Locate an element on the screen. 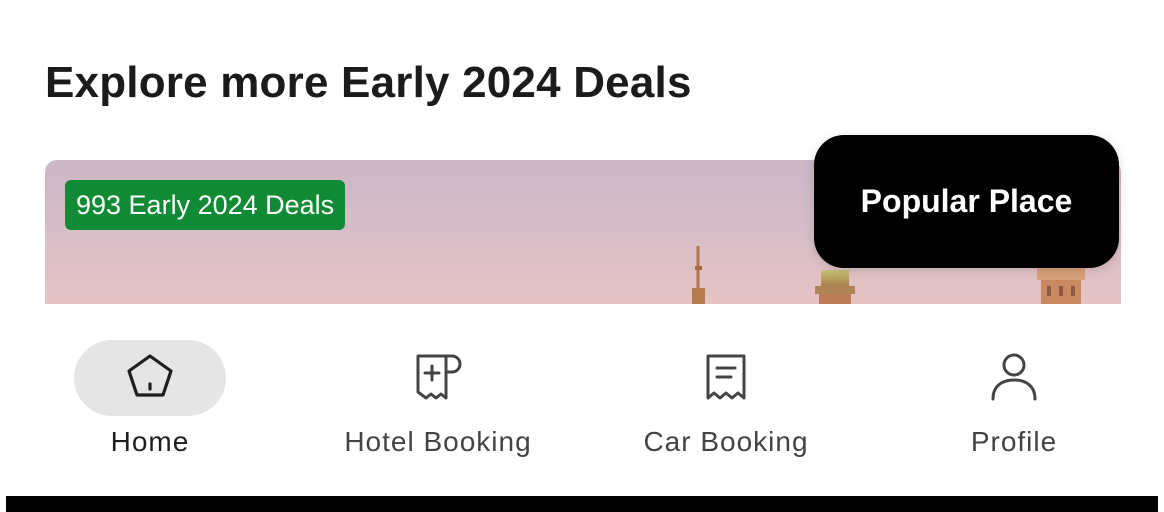  popular-place-label: Popular Place is located at coordinates (966, 201).